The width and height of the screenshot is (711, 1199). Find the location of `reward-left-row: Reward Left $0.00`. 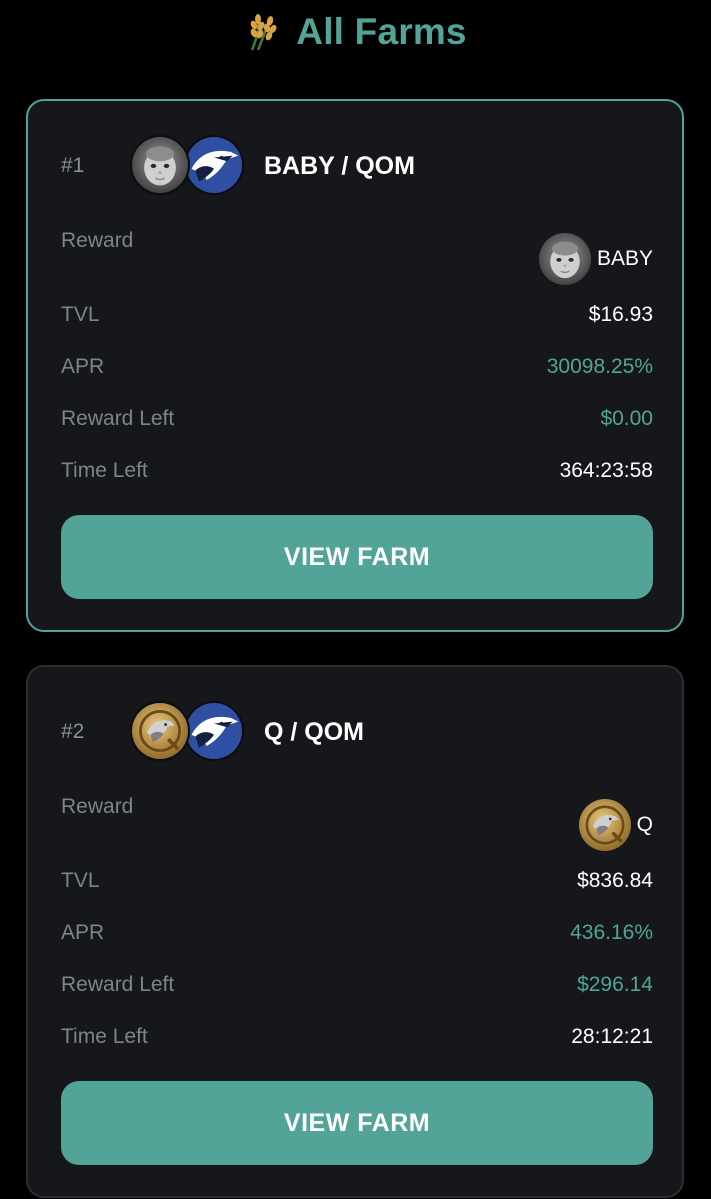

reward-left-row: Reward Left $0.00 is located at coordinates (357, 419).